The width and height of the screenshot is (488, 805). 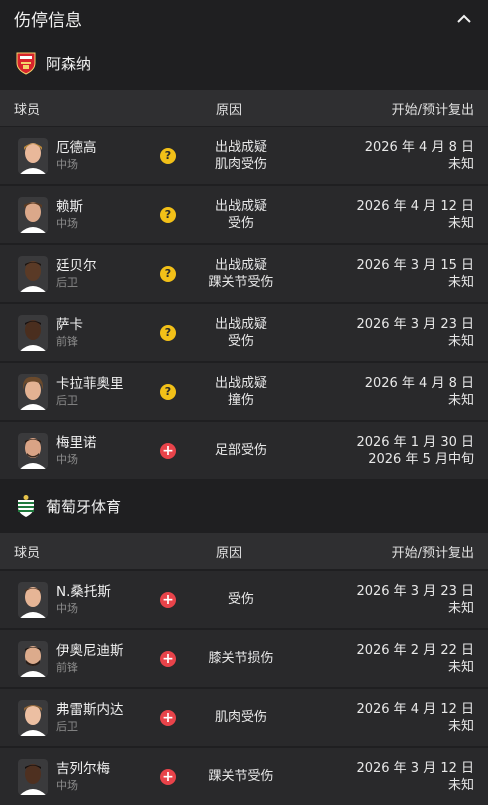 What do you see at coordinates (244, 391) in the screenshot?
I see `table-row: 卡拉菲奥里 后卫 ? 出战成疑 撞伤 2026 年 4 月 8 日 未知` at bounding box center [244, 391].